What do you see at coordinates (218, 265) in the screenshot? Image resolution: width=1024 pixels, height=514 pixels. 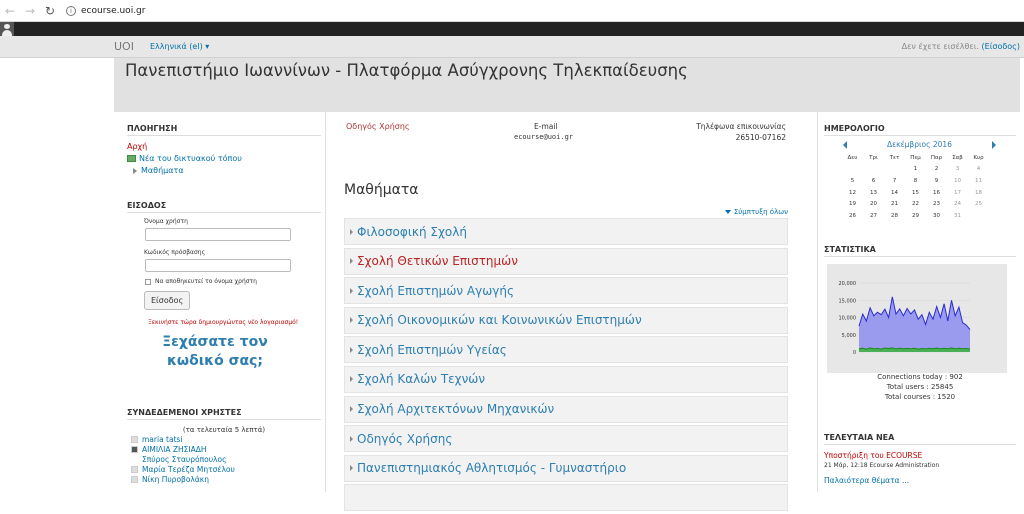 I see `password-input` at bounding box center [218, 265].